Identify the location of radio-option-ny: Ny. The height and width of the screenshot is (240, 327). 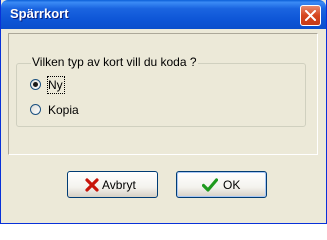
(50, 85).